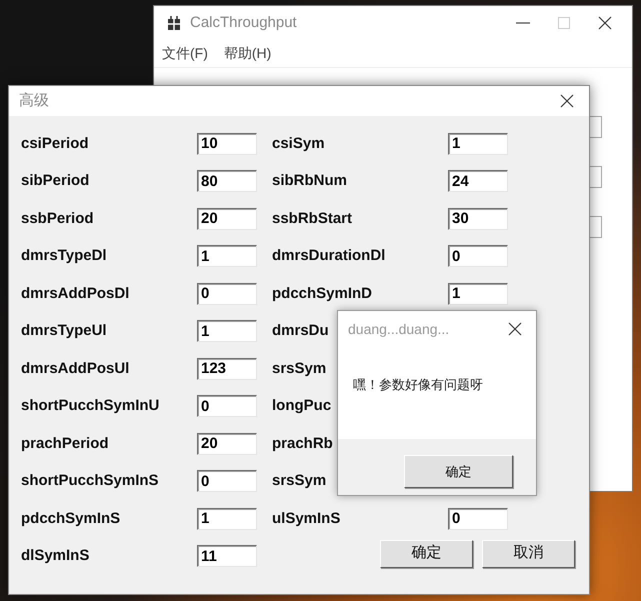  Describe the element at coordinates (90, 481) in the screenshot. I see `field-label: shortPucchSymInS` at that location.